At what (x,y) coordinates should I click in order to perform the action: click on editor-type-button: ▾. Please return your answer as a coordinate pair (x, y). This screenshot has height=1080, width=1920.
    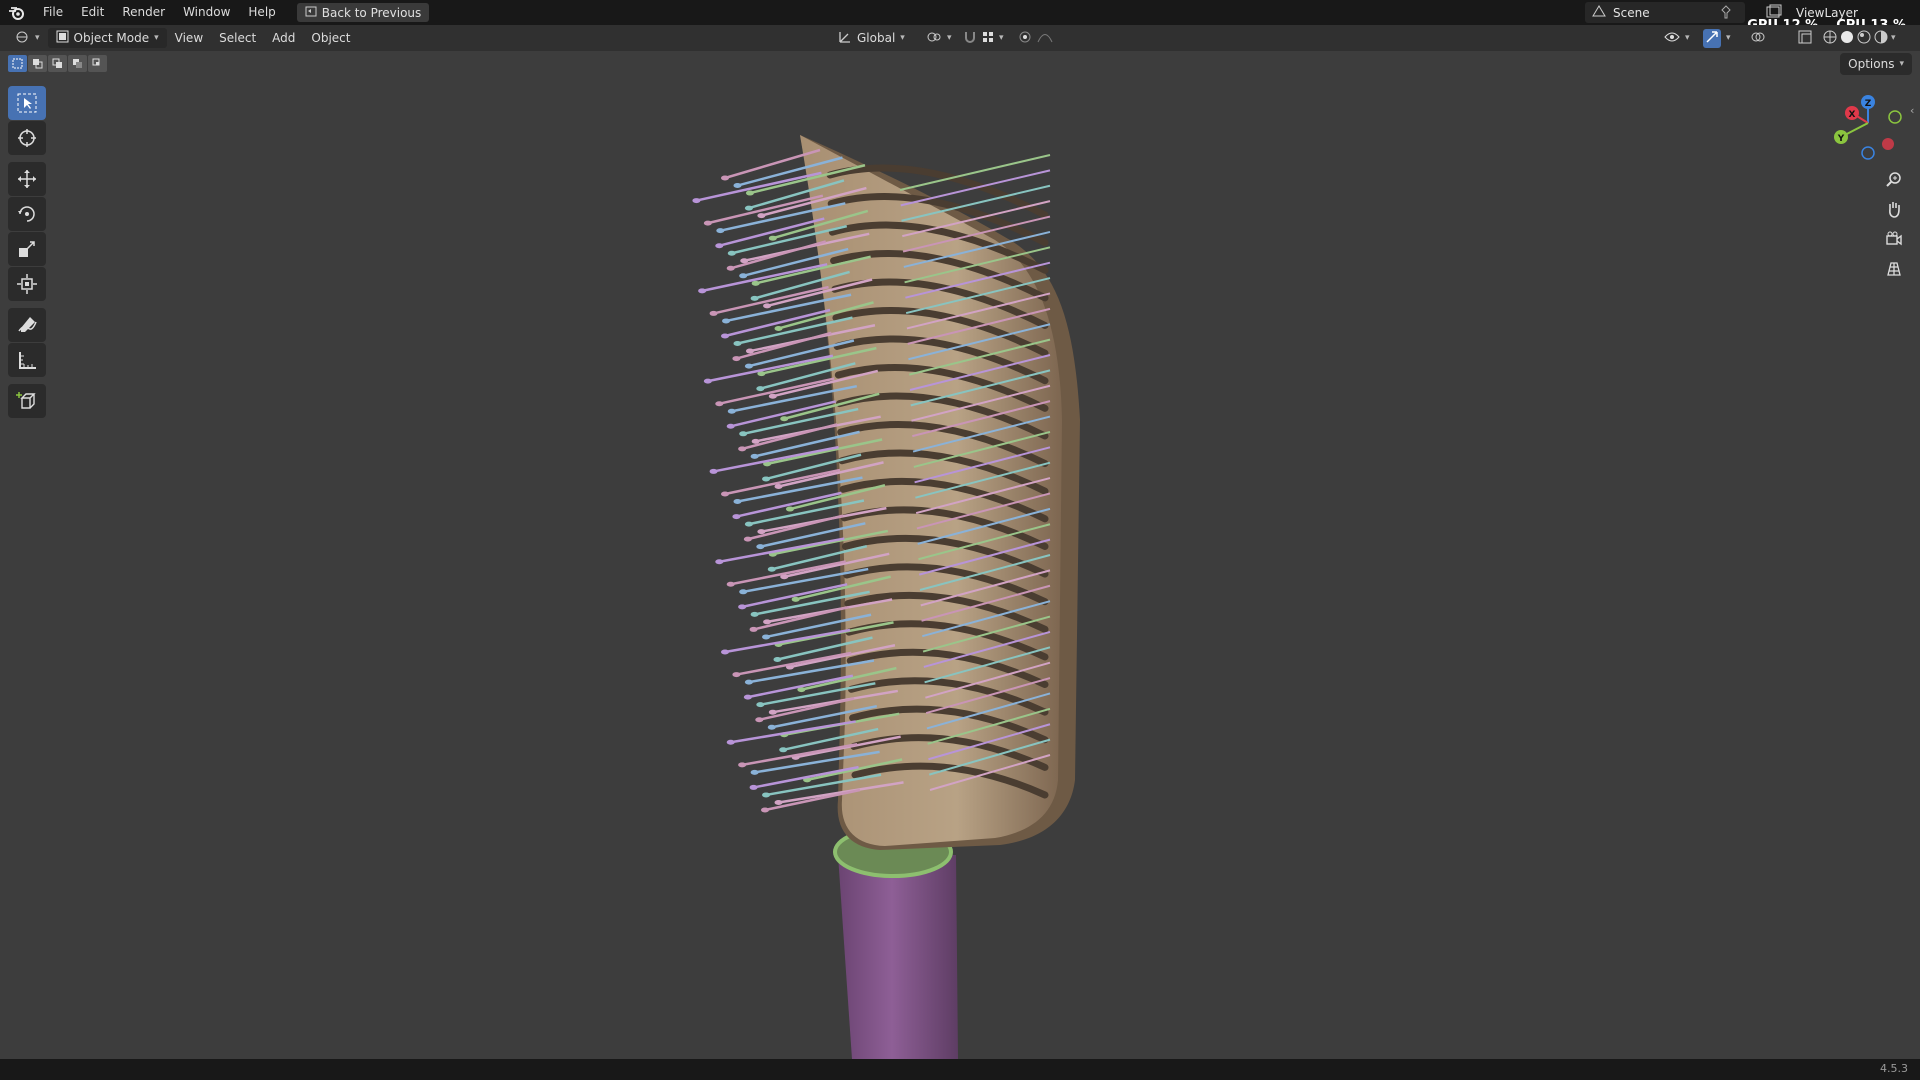
    Looking at the image, I should click on (27, 38).